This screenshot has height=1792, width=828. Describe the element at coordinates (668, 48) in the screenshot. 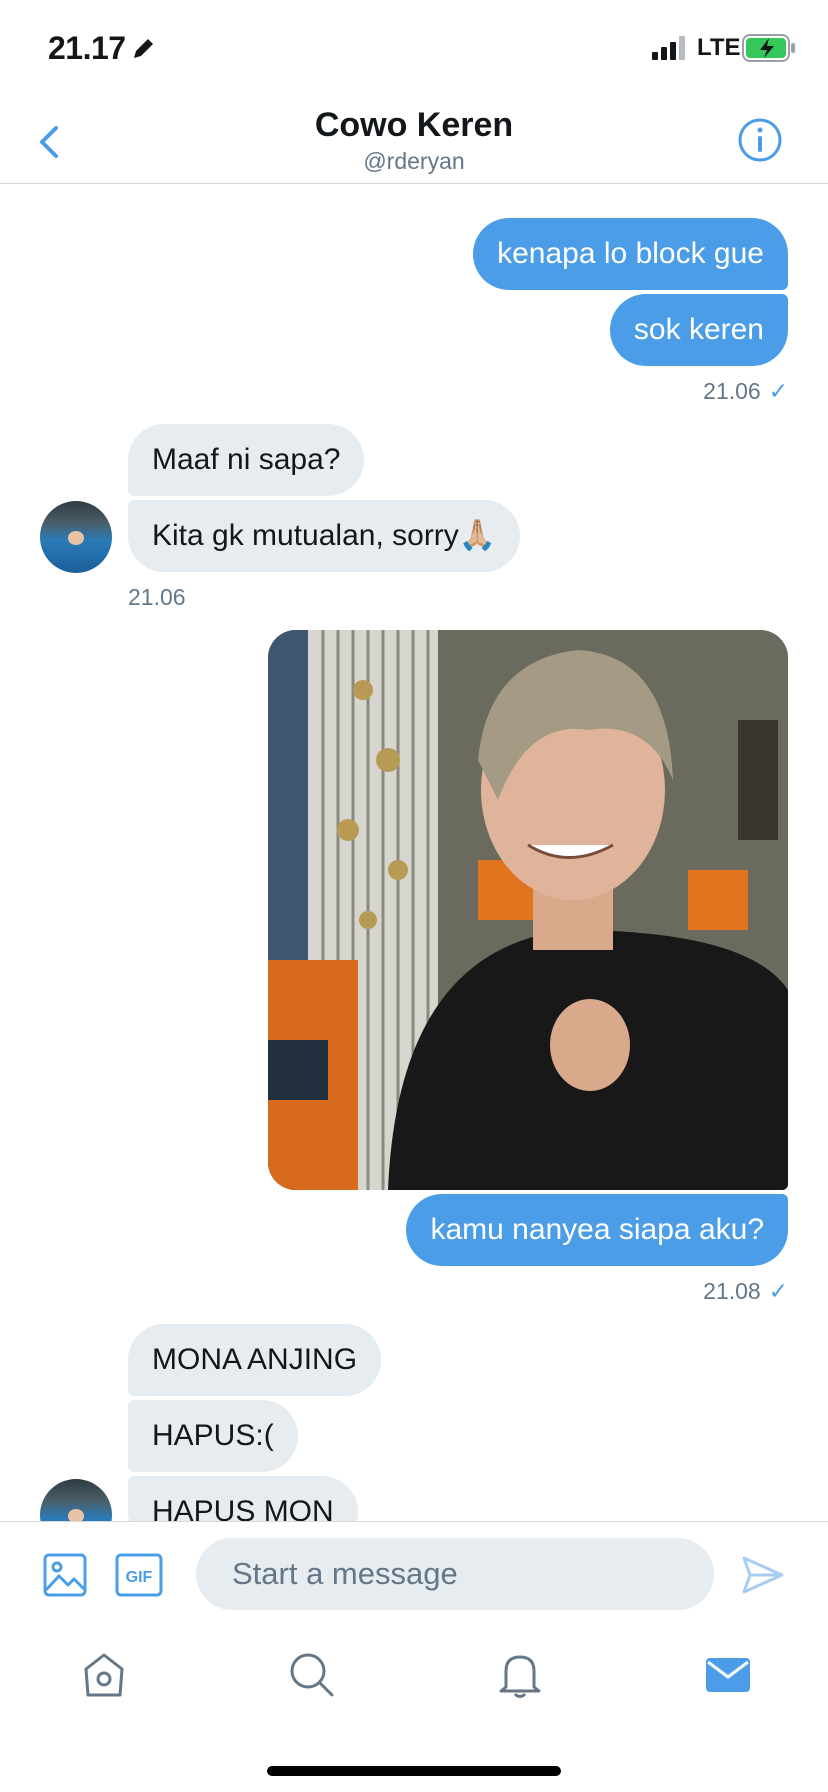

I see `signal-icon` at that location.